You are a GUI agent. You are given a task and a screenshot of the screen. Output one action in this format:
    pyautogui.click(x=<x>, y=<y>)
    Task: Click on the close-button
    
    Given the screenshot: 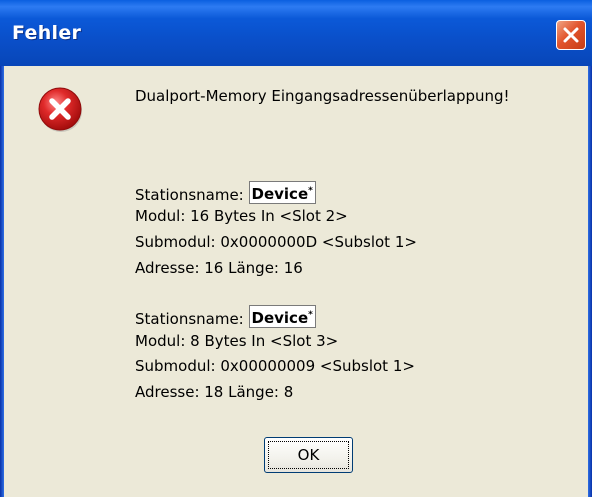 What is the action you would take?
    pyautogui.click(x=571, y=35)
    